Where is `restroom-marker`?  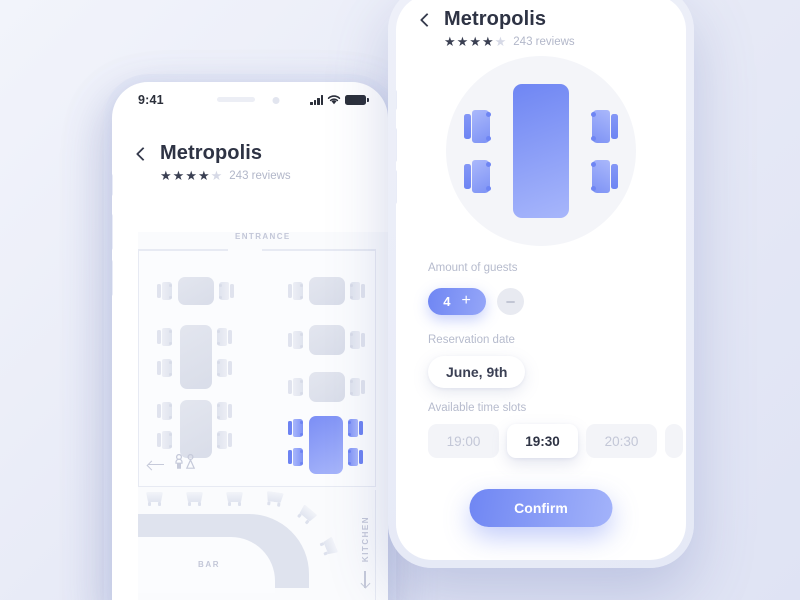
restroom-marker is located at coordinates (173, 464).